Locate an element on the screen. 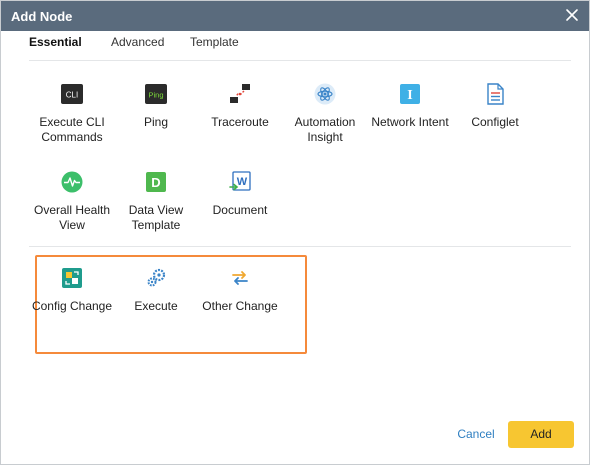 This screenshot has height=465, width=590. node-config-change: Config Change is located at coordinates (72, 290).